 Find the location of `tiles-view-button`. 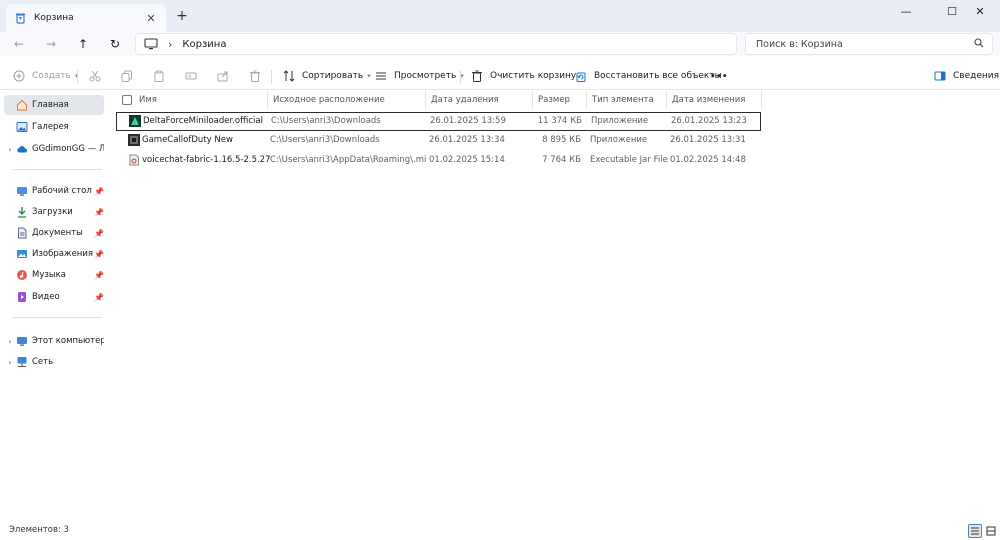

tiles-view-button is located at coordinates (991, 531).